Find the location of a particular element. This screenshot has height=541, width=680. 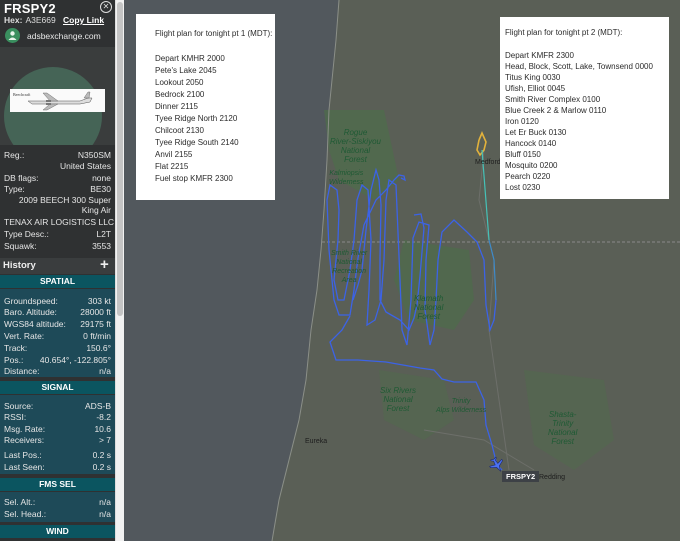

aircraft-model-row: 2009 BEECH 300 Super King Air is located at coordinates (57, 206).